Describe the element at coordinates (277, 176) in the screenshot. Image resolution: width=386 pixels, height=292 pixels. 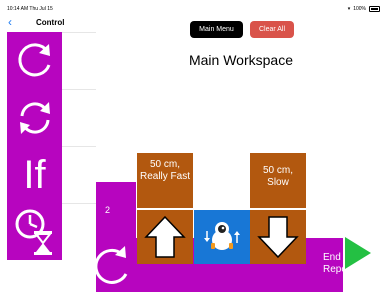
I see `command-label: 50 cm, Slow` at that location.